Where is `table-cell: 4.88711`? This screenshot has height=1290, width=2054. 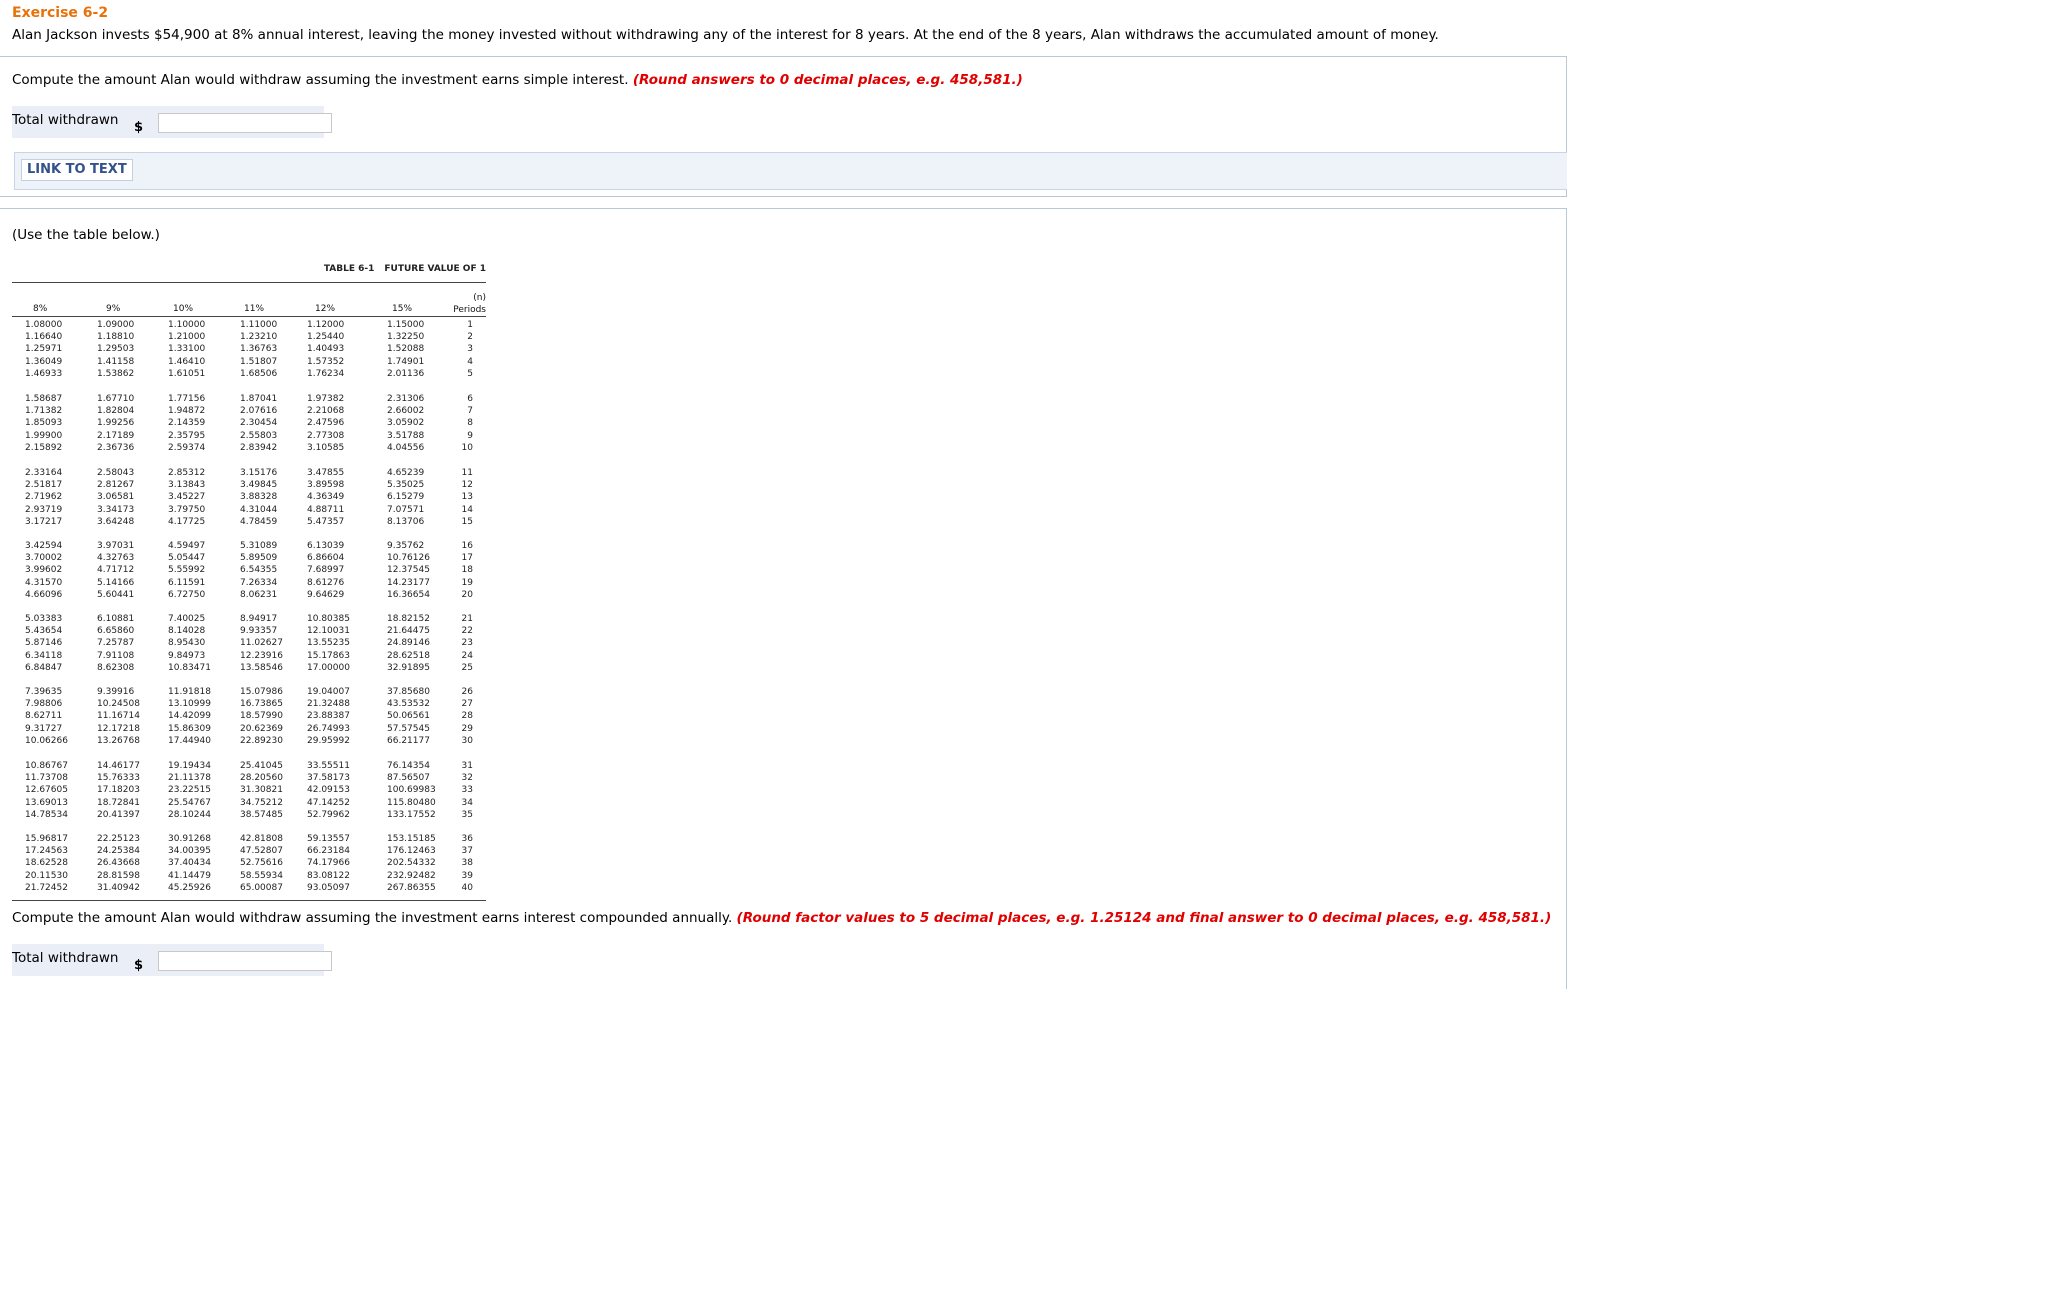
table-cell: 4.88711 is located at coordinates (326, 509).